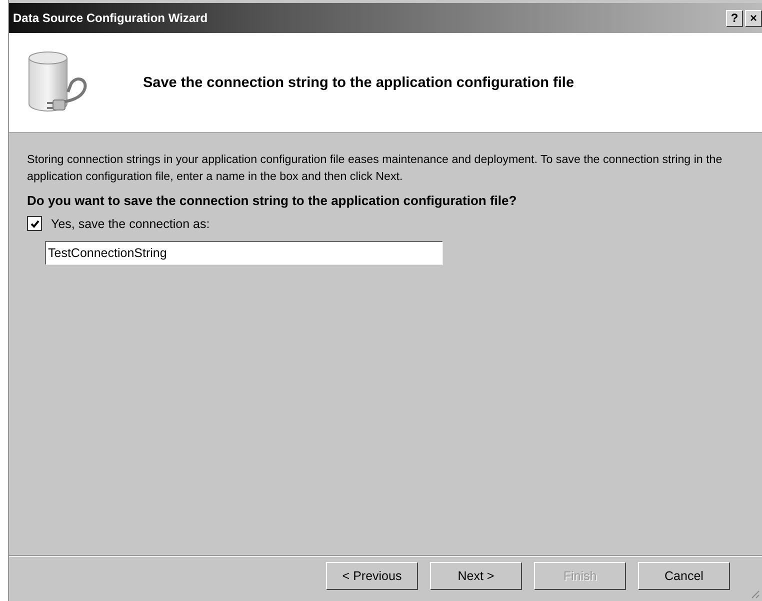 The image size is (762, 601). What do you see at coordinates (372, 576) in the screenshot?
I see `wizard-button: < Previous` at bounding box center [372, 576].